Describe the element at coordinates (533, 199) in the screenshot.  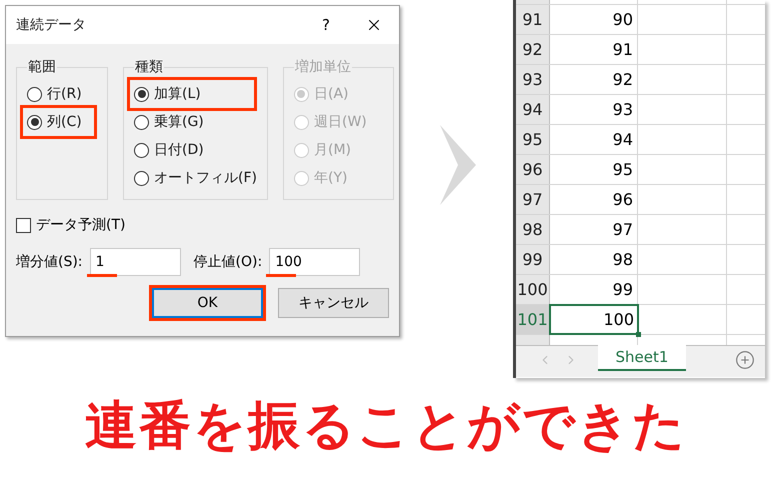
I see `row-header: 97` at that location.